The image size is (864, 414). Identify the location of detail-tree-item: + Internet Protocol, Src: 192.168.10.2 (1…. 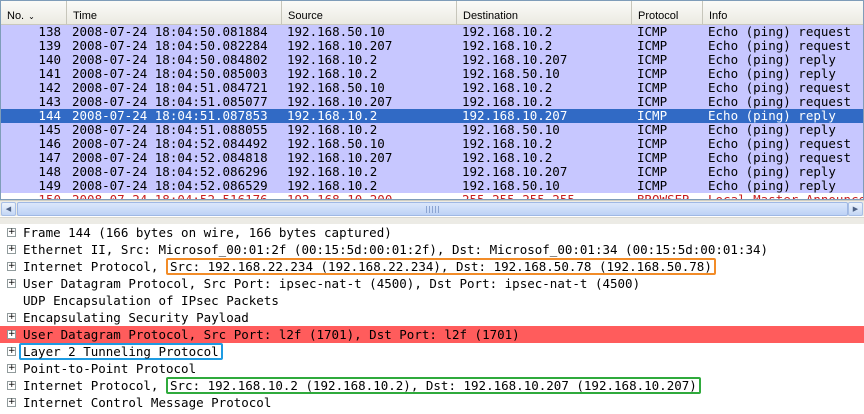
(432, 385).